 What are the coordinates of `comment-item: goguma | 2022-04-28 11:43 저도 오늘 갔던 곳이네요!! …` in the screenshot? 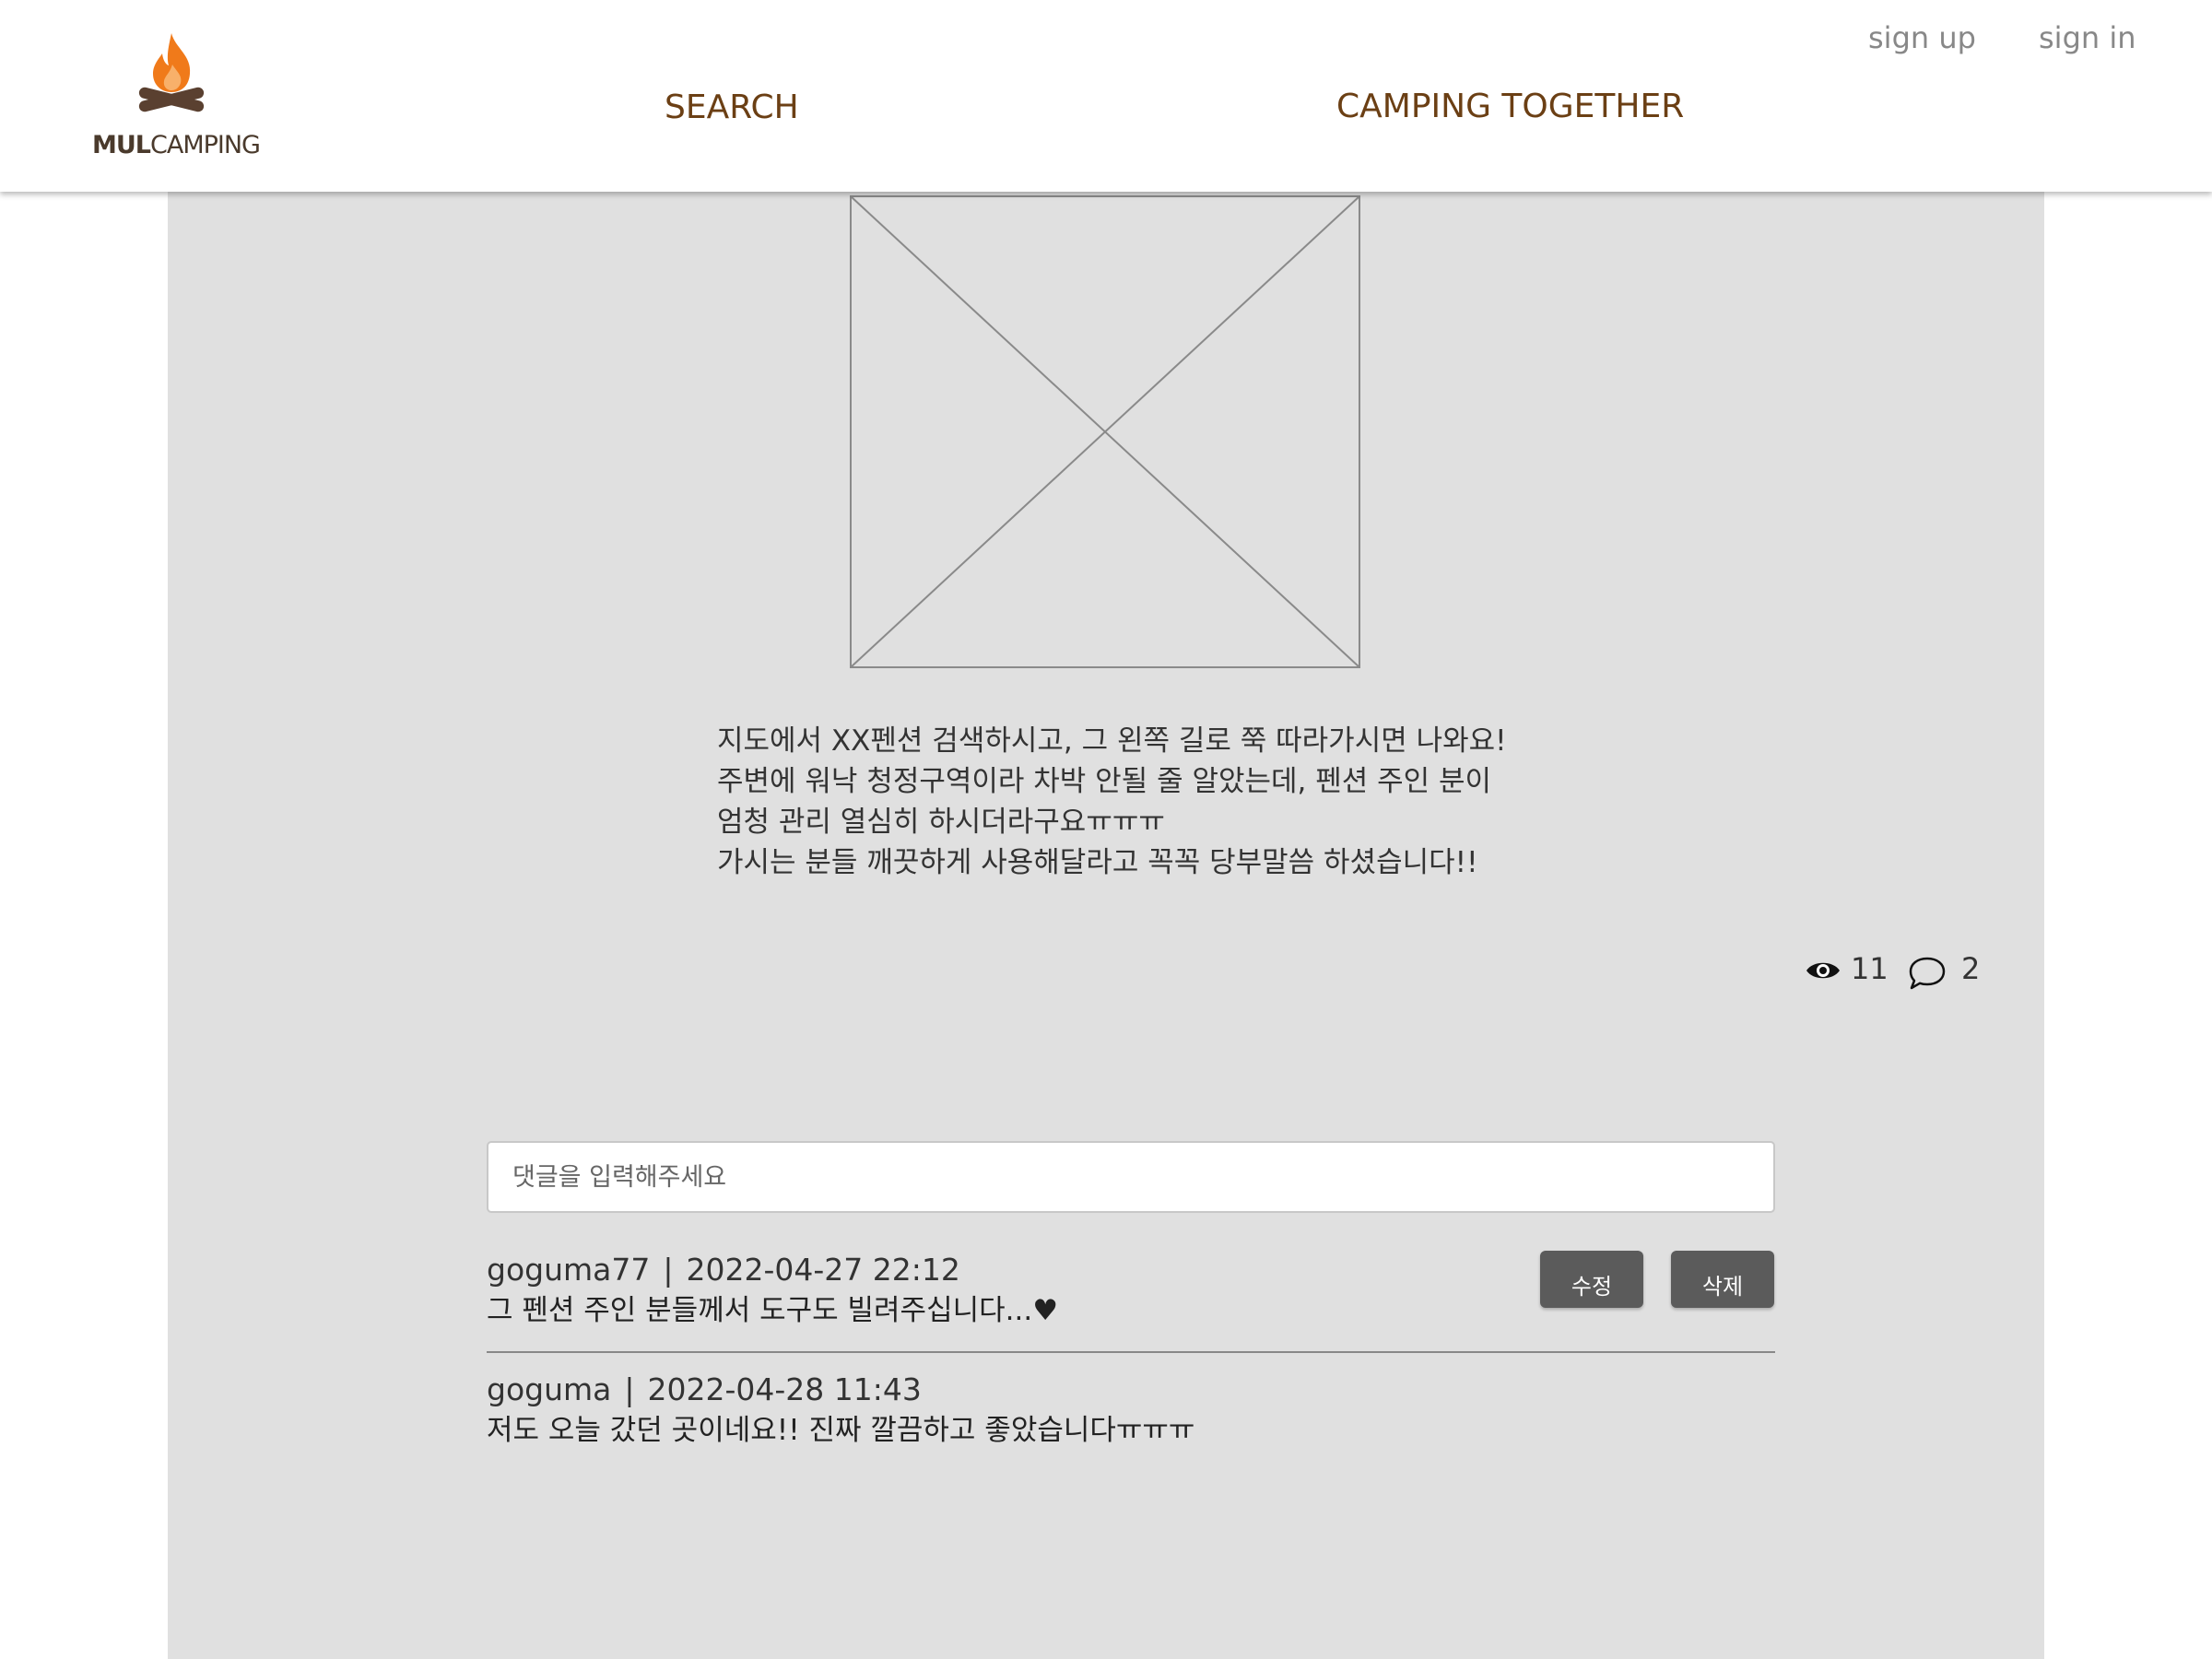 It's located at (1132, 1410).